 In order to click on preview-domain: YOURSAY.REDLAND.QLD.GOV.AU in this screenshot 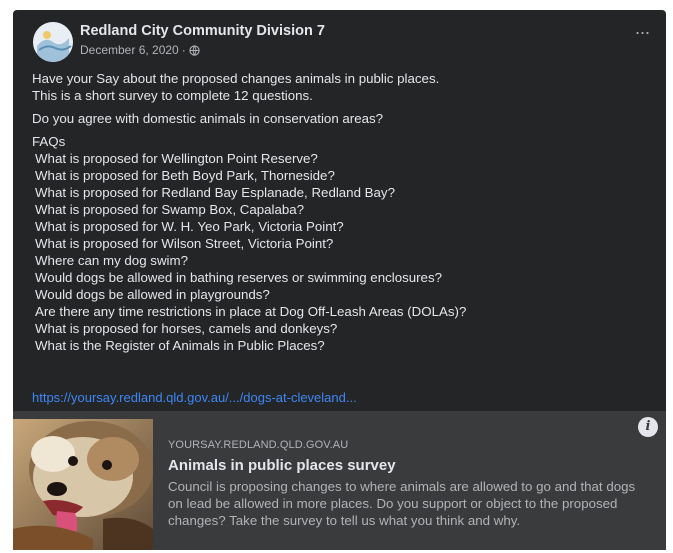, I will do `click(258, 445)`.